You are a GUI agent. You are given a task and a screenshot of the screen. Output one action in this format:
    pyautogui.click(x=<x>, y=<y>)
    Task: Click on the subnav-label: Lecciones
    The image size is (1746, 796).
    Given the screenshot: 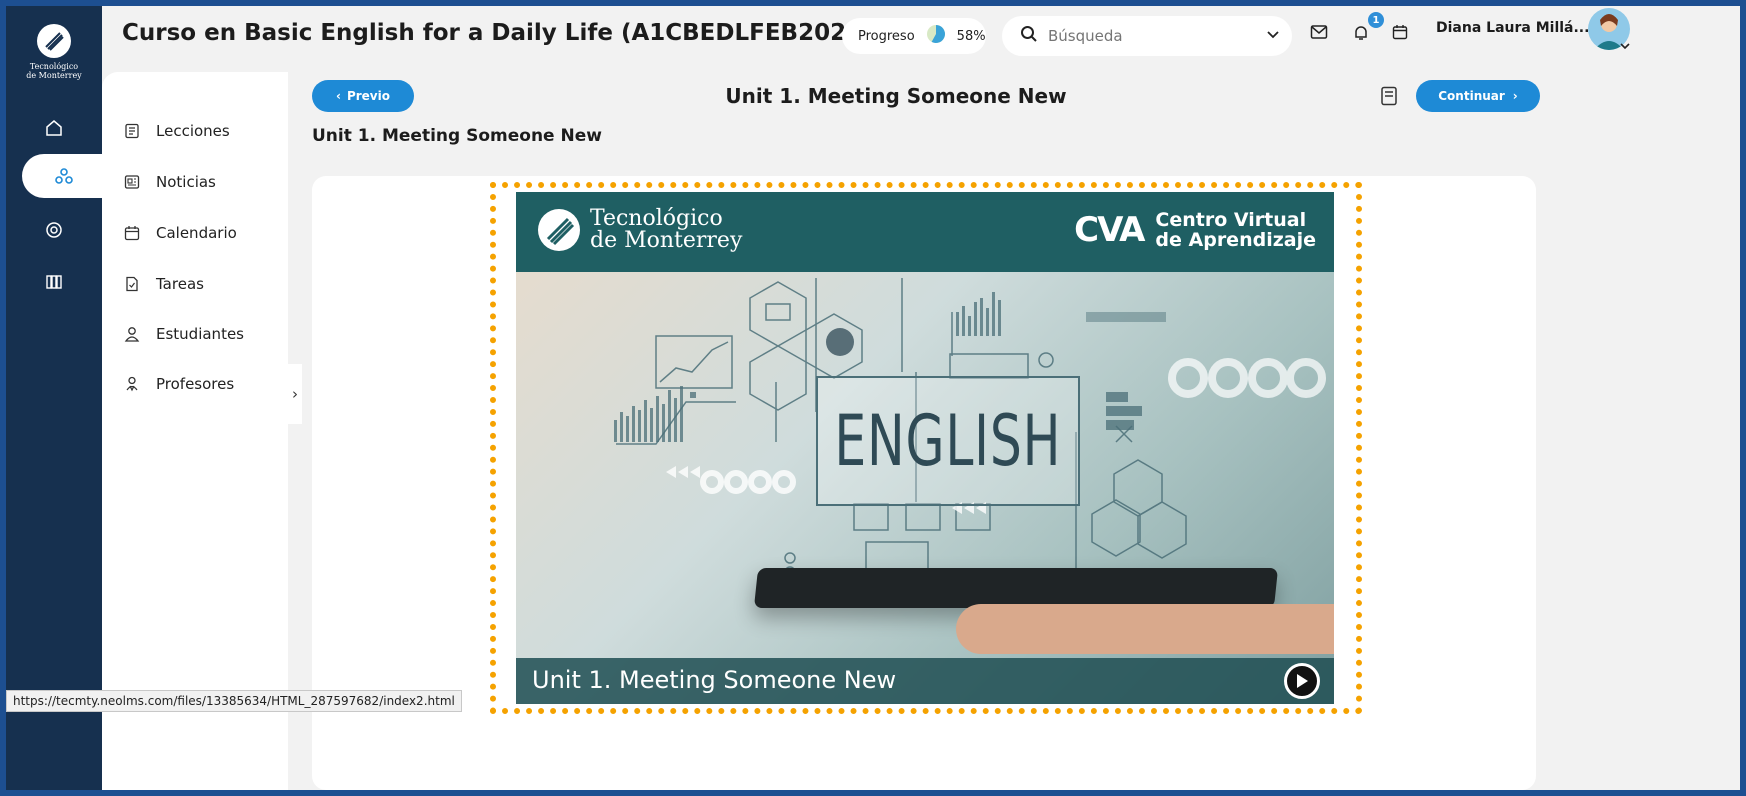 What is the action you would take?
    pyautogui.click(x=193, y=131)
    